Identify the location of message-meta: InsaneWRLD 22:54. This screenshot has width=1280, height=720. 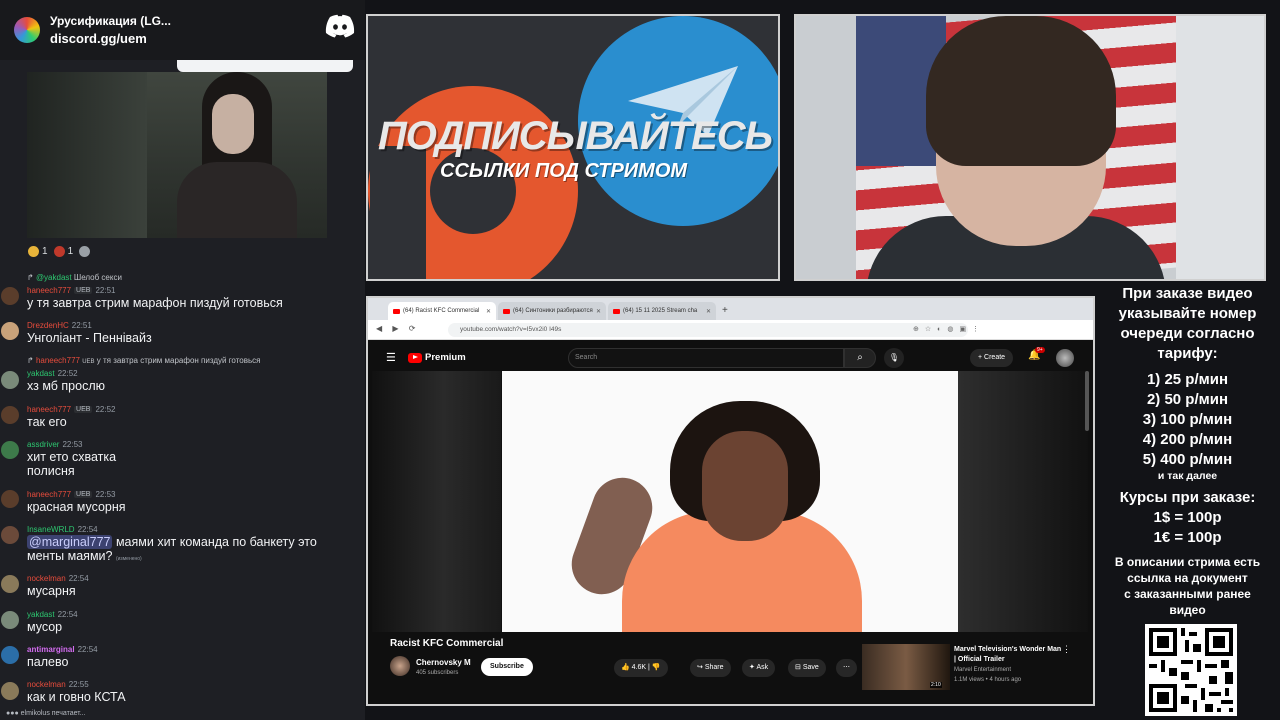
(62, 529).